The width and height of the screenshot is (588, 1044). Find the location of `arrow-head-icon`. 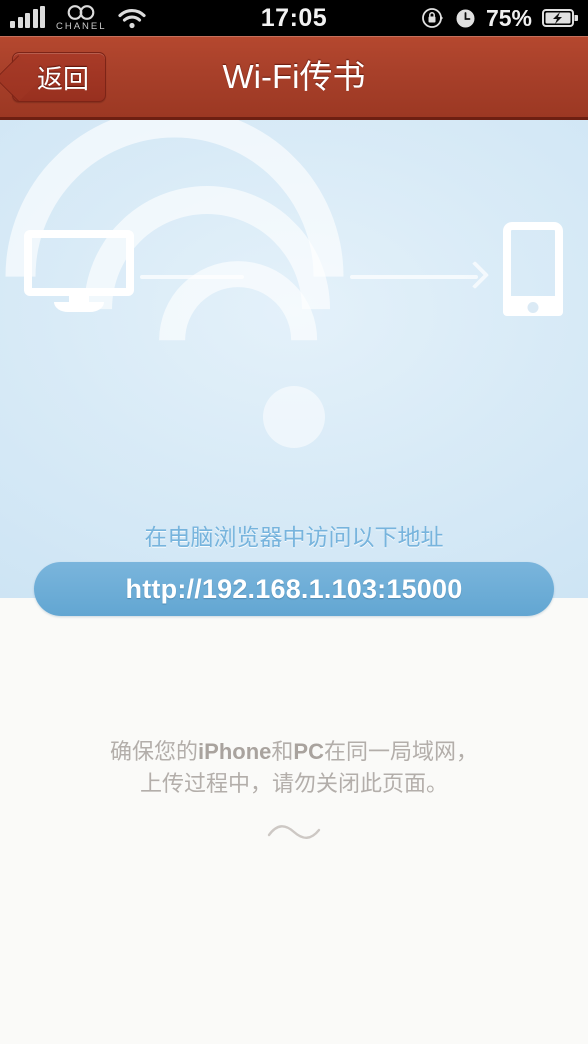

arrow-head-icon is located at coordinates (475, 275).